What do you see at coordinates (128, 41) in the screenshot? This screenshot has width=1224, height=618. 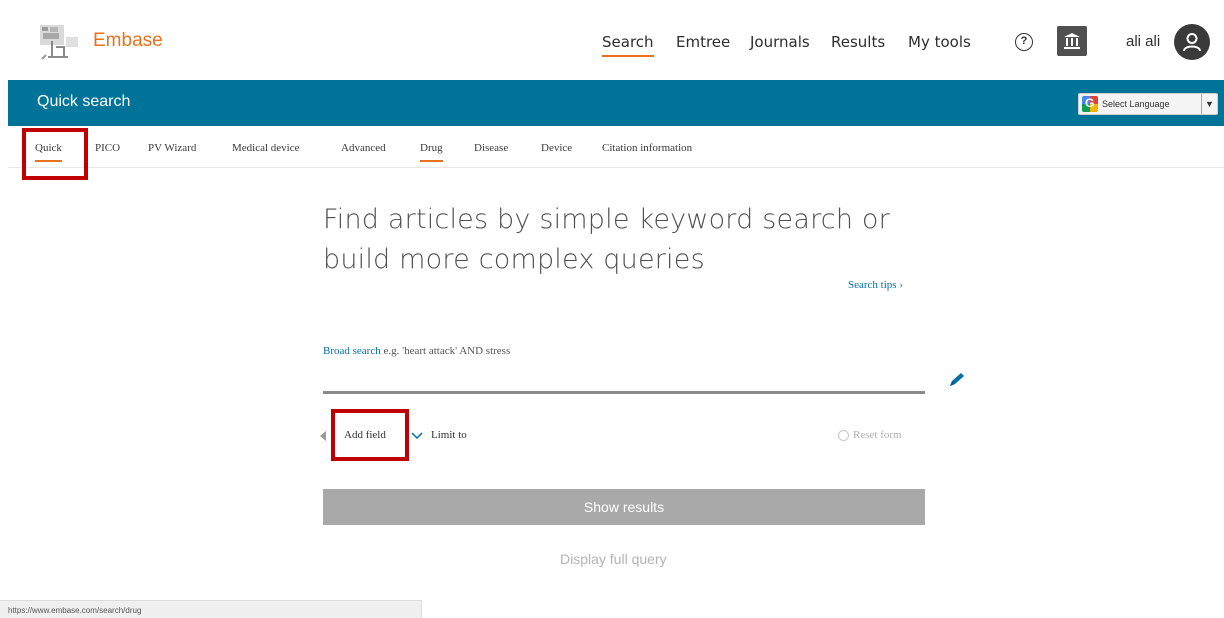 I see `brand-name: Embase` at bounding box center [128, 41].